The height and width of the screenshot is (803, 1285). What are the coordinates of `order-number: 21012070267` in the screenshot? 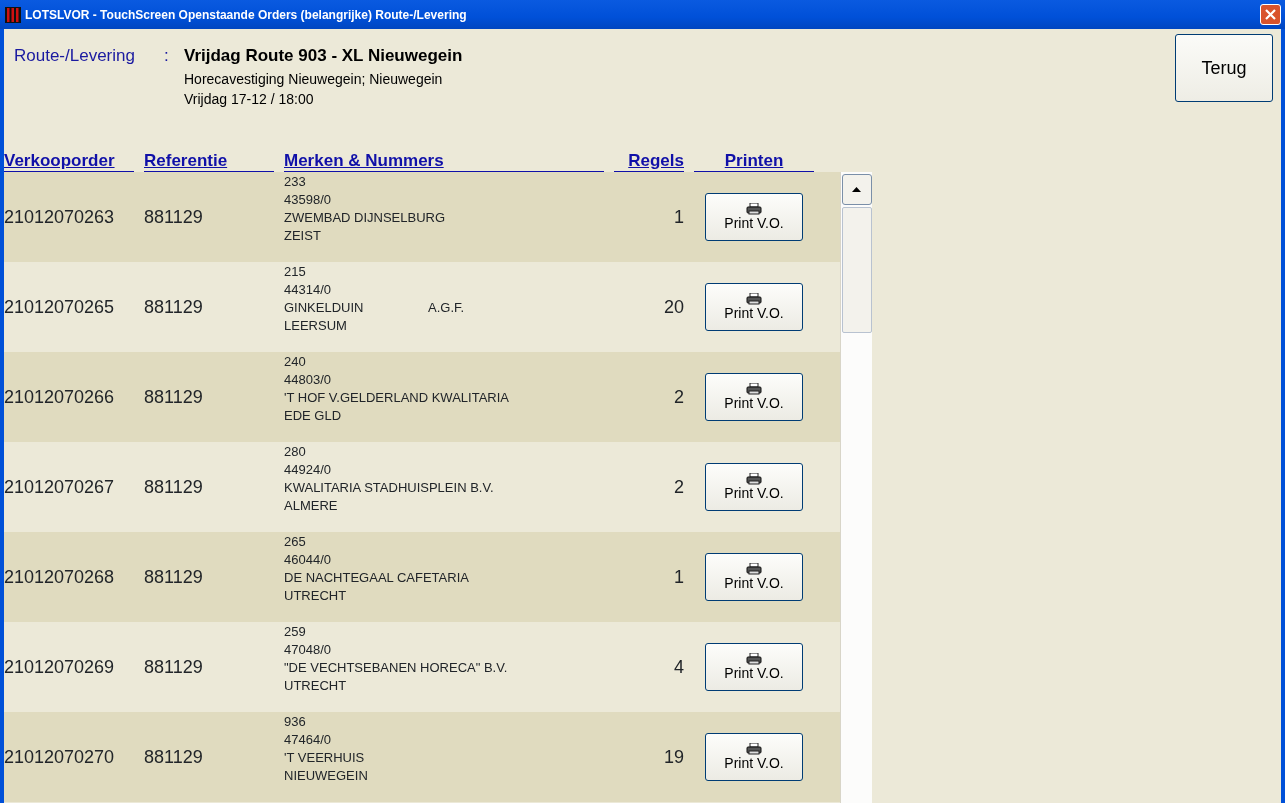 It's located at (60, 487).